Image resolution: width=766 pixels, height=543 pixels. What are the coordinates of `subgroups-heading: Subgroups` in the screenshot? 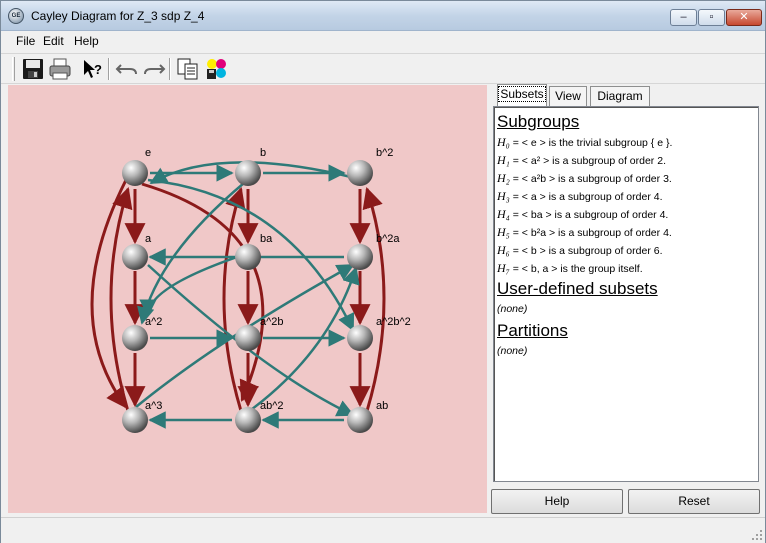 It's located at (538, 121).